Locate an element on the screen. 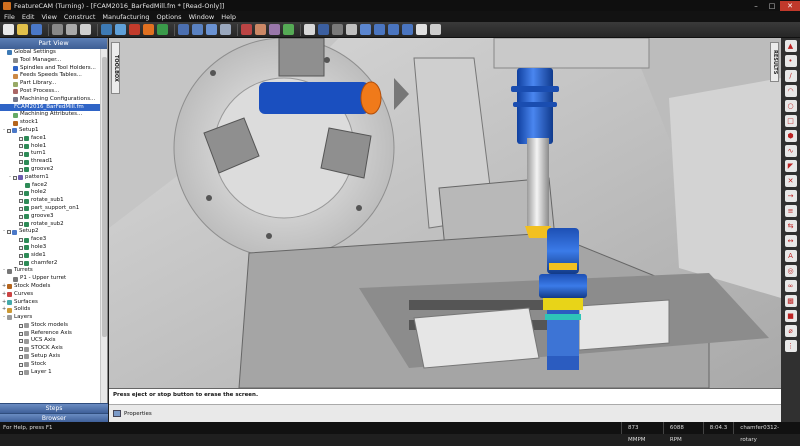 This screenshot has width=800, height=446. results-tab: RESULTS is located at coordinates (774, 62).